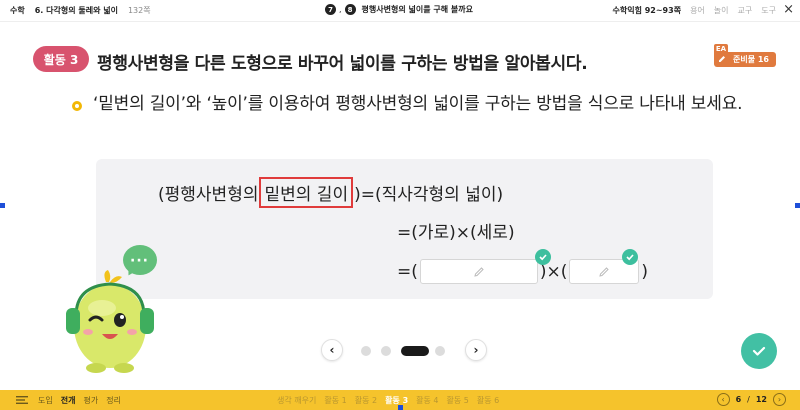 Image resolution: width=800 pixels, height=410 pixels. Describe the element at coordinates (306, 192) in the screenshot. I see `highlighted-term: 밑변의 길이` at that location.